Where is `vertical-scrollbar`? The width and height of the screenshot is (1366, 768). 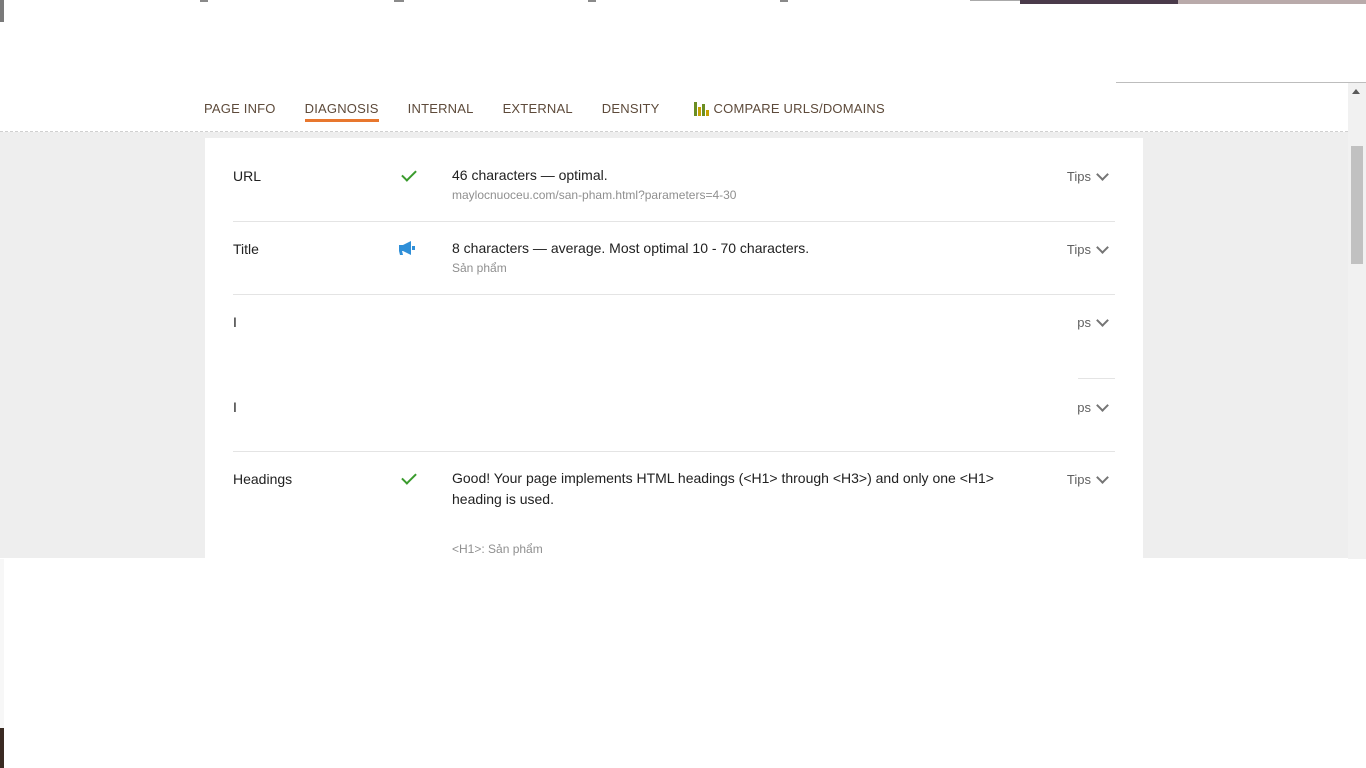
vertical-scrollbar is located at coordinates (1357, 321).